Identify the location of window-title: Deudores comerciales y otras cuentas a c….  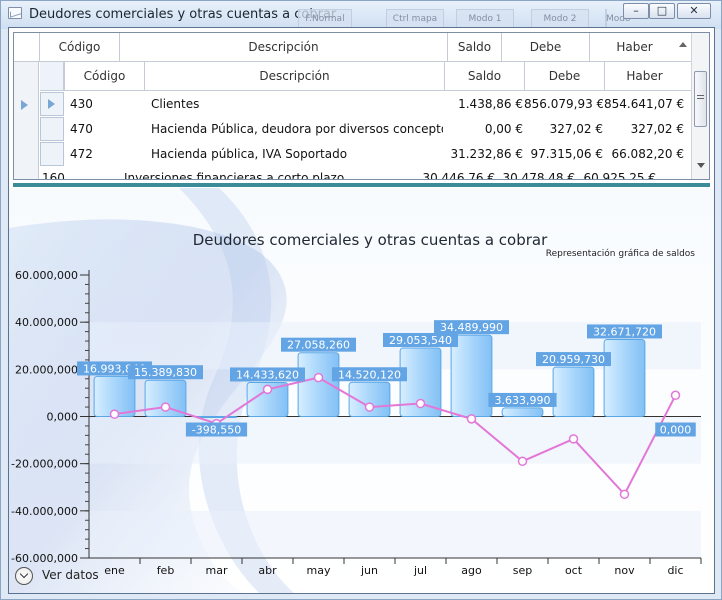
(183, 14).